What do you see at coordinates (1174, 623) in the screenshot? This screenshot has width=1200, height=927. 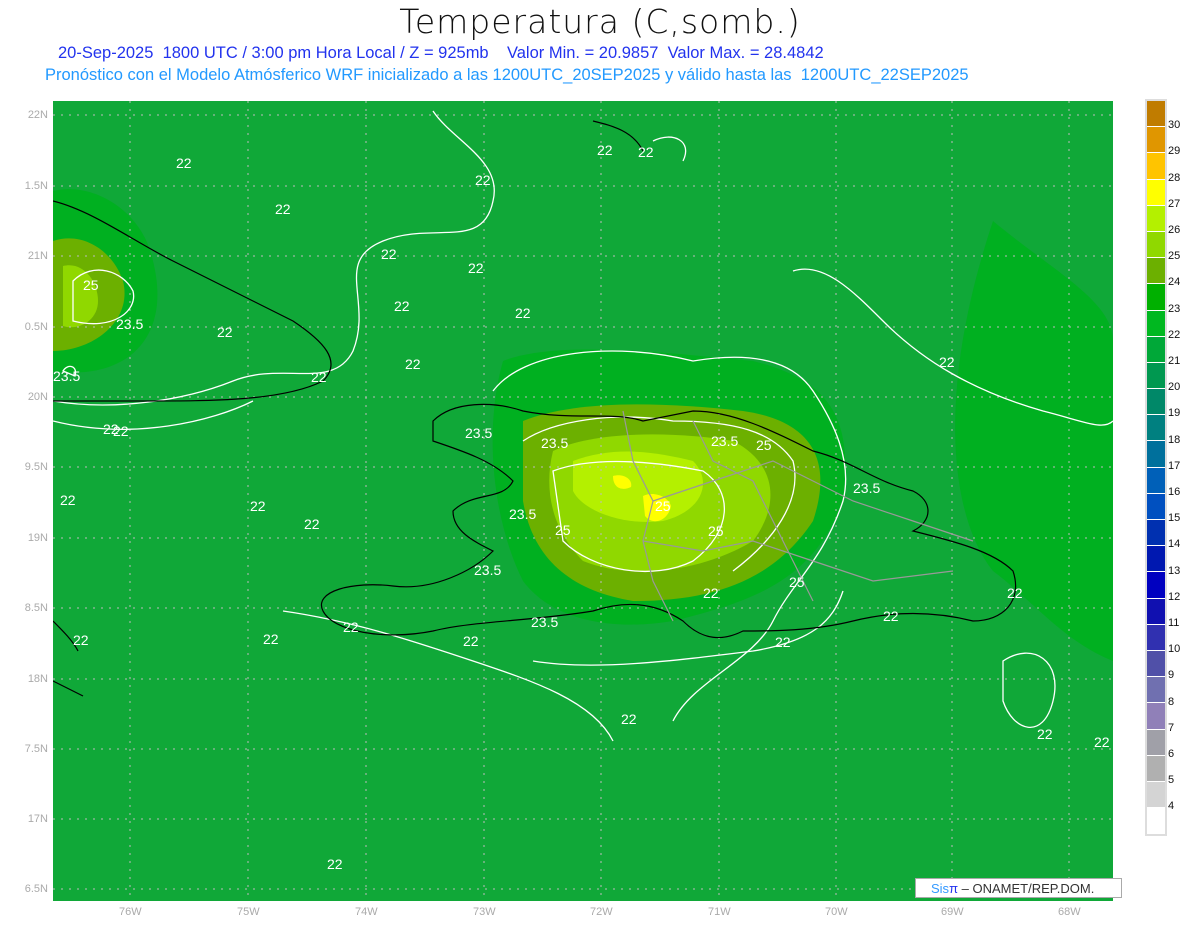 I see `colorbar-label: 11` at bounding box center [1174, 623].